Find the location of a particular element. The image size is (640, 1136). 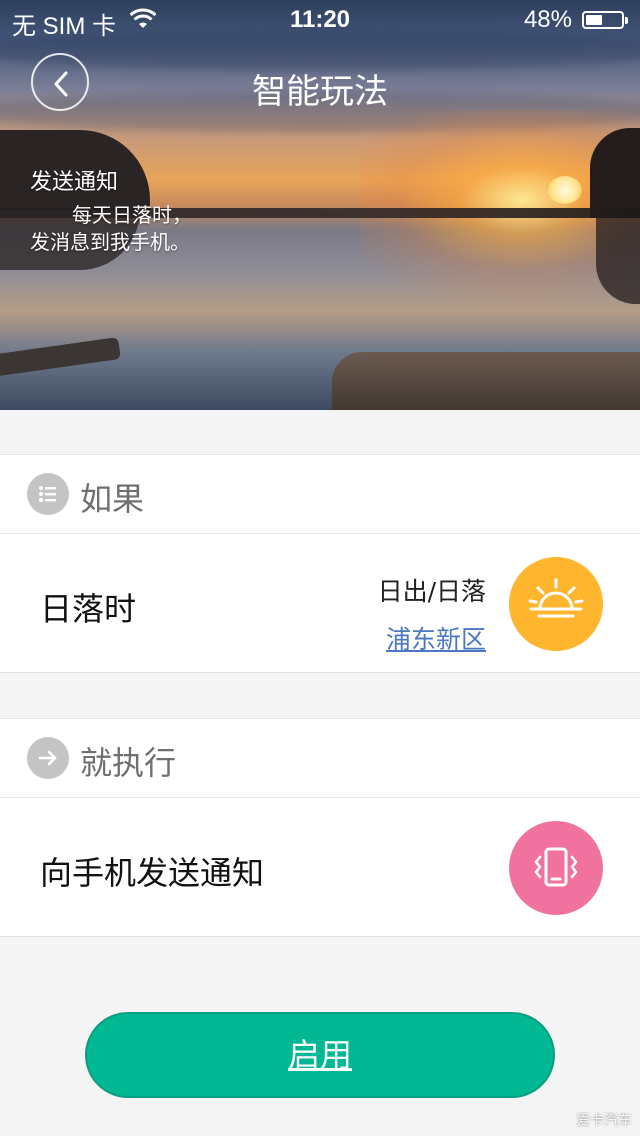

battery-tip is located at coordinates (626, 20).